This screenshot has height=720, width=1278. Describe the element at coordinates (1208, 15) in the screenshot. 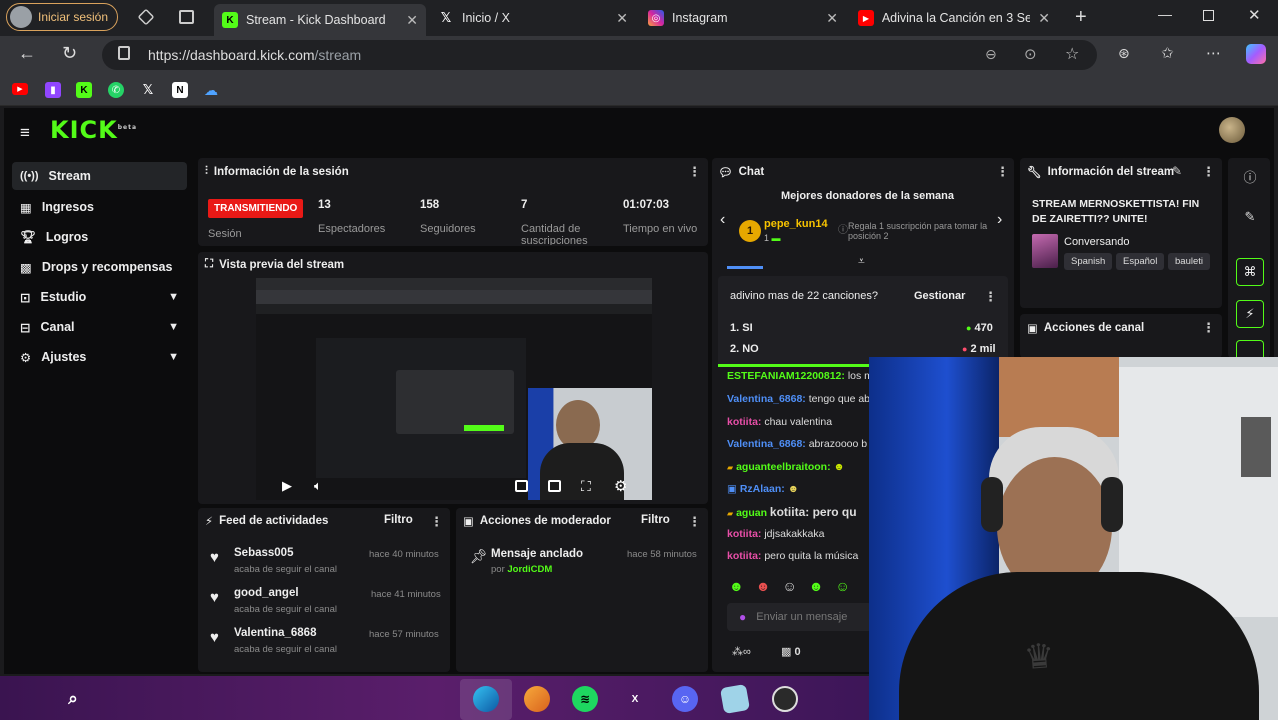

I see `restore-button` at that location.